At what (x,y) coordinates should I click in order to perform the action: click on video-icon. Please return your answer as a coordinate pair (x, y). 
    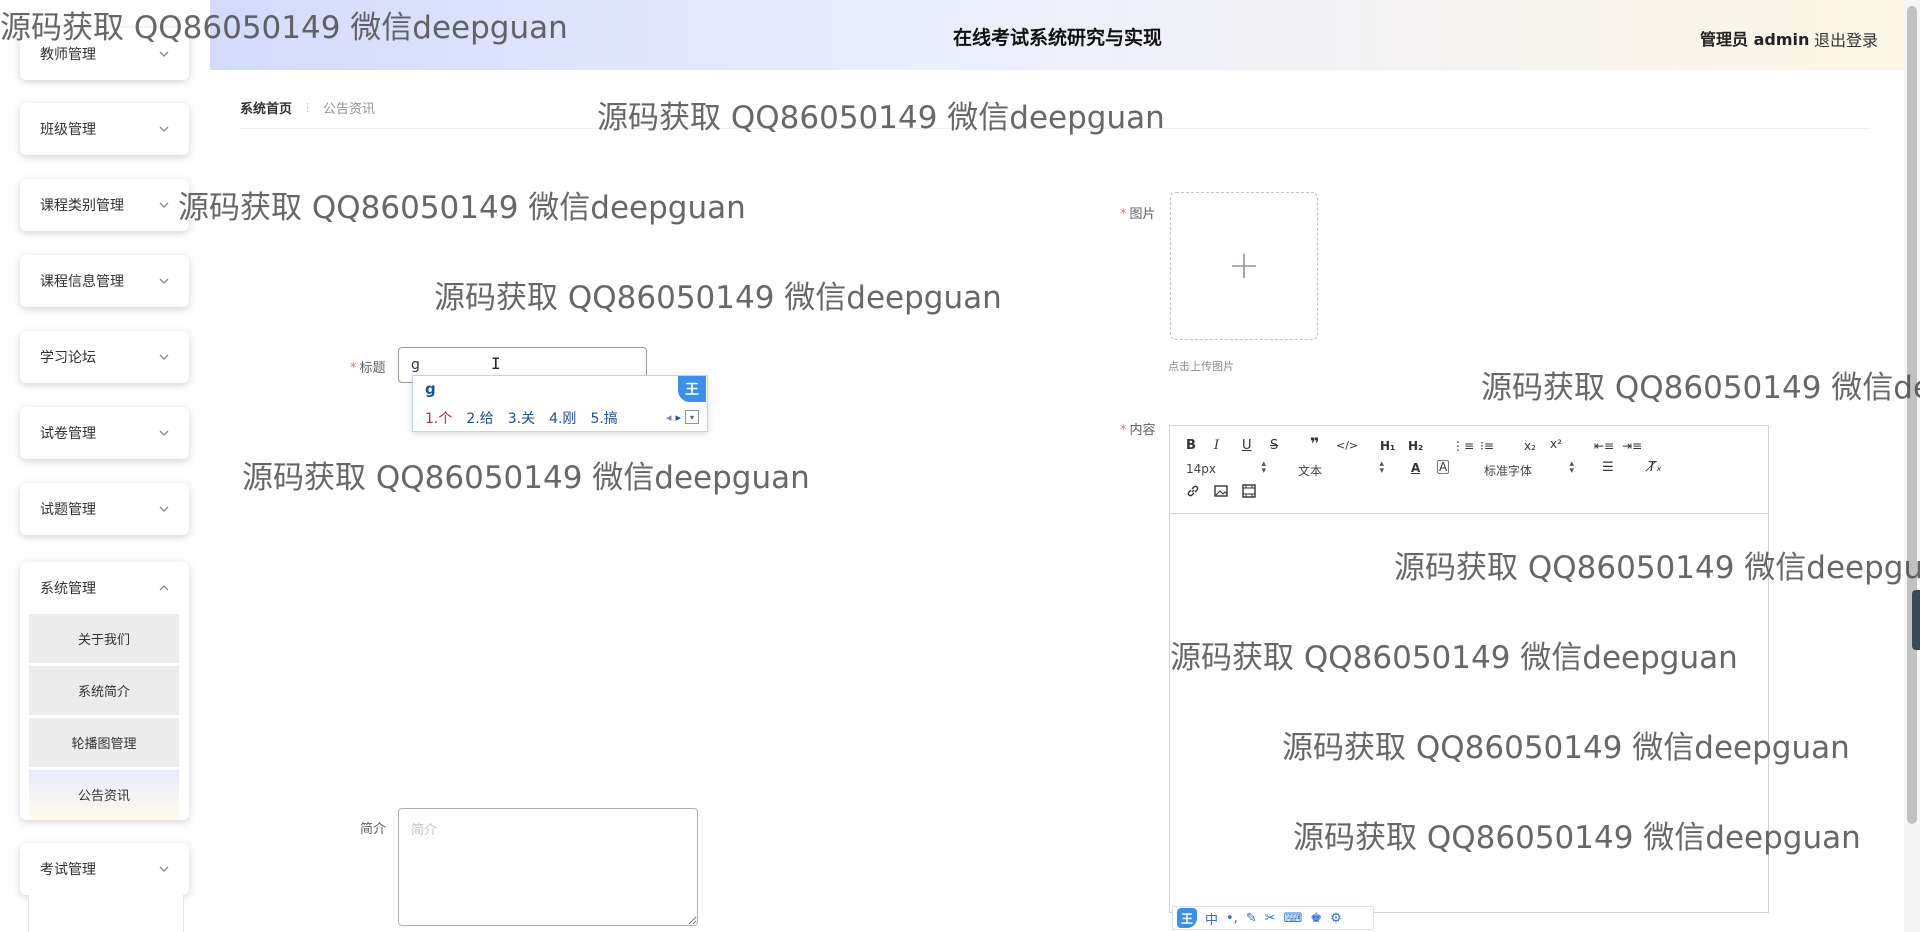
    Looking at the image, I should click on (1249, 493).